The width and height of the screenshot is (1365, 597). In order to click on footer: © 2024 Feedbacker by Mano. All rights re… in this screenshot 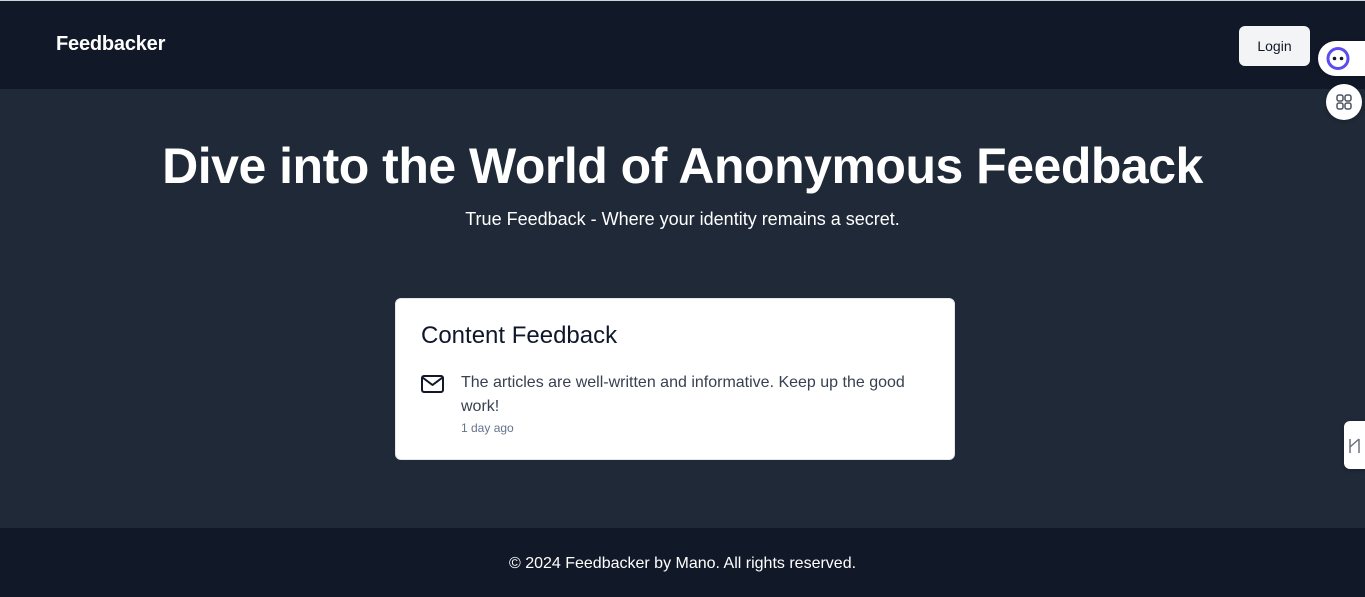, I will do `click(682, 562)`.